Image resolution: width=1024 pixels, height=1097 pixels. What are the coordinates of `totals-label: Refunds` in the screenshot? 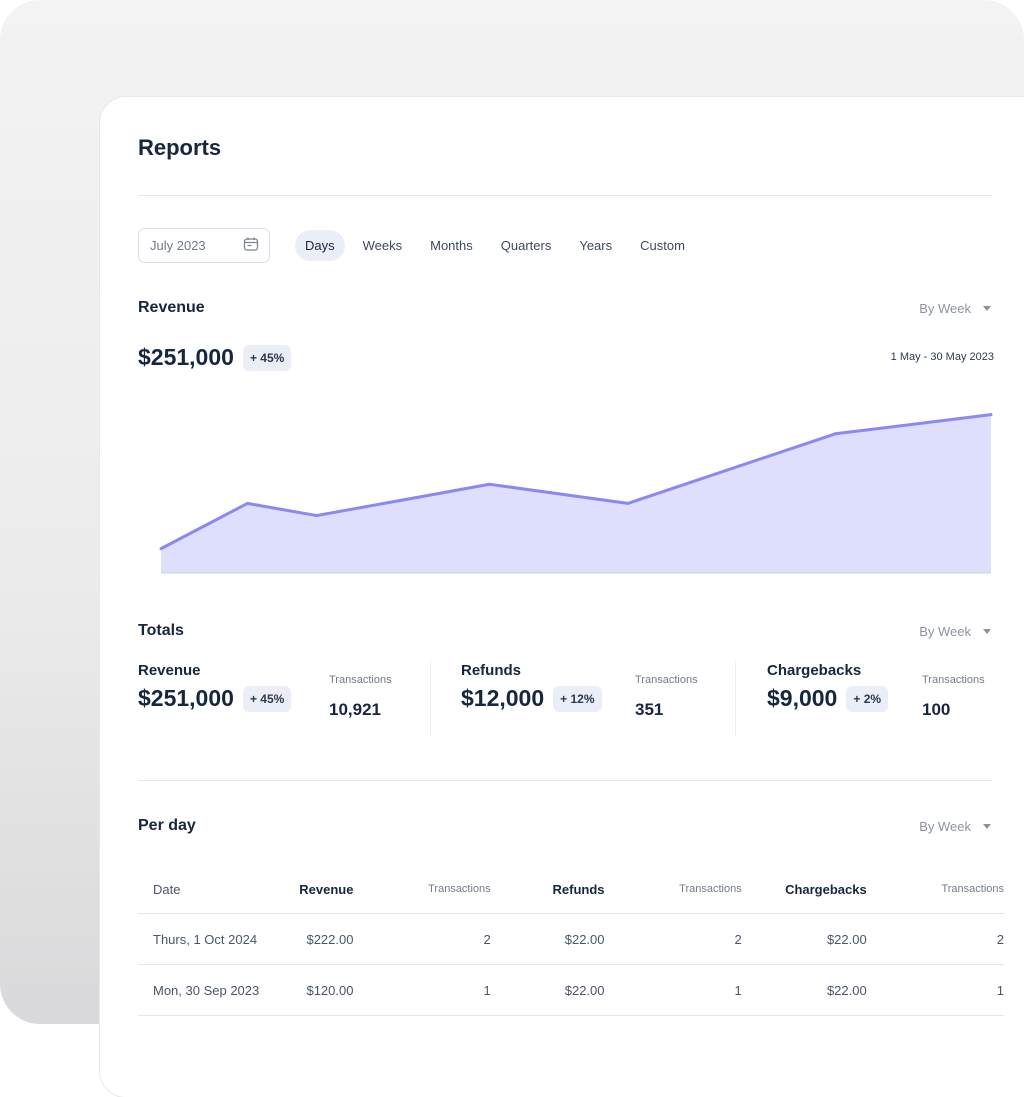 It's located at (491, 670).